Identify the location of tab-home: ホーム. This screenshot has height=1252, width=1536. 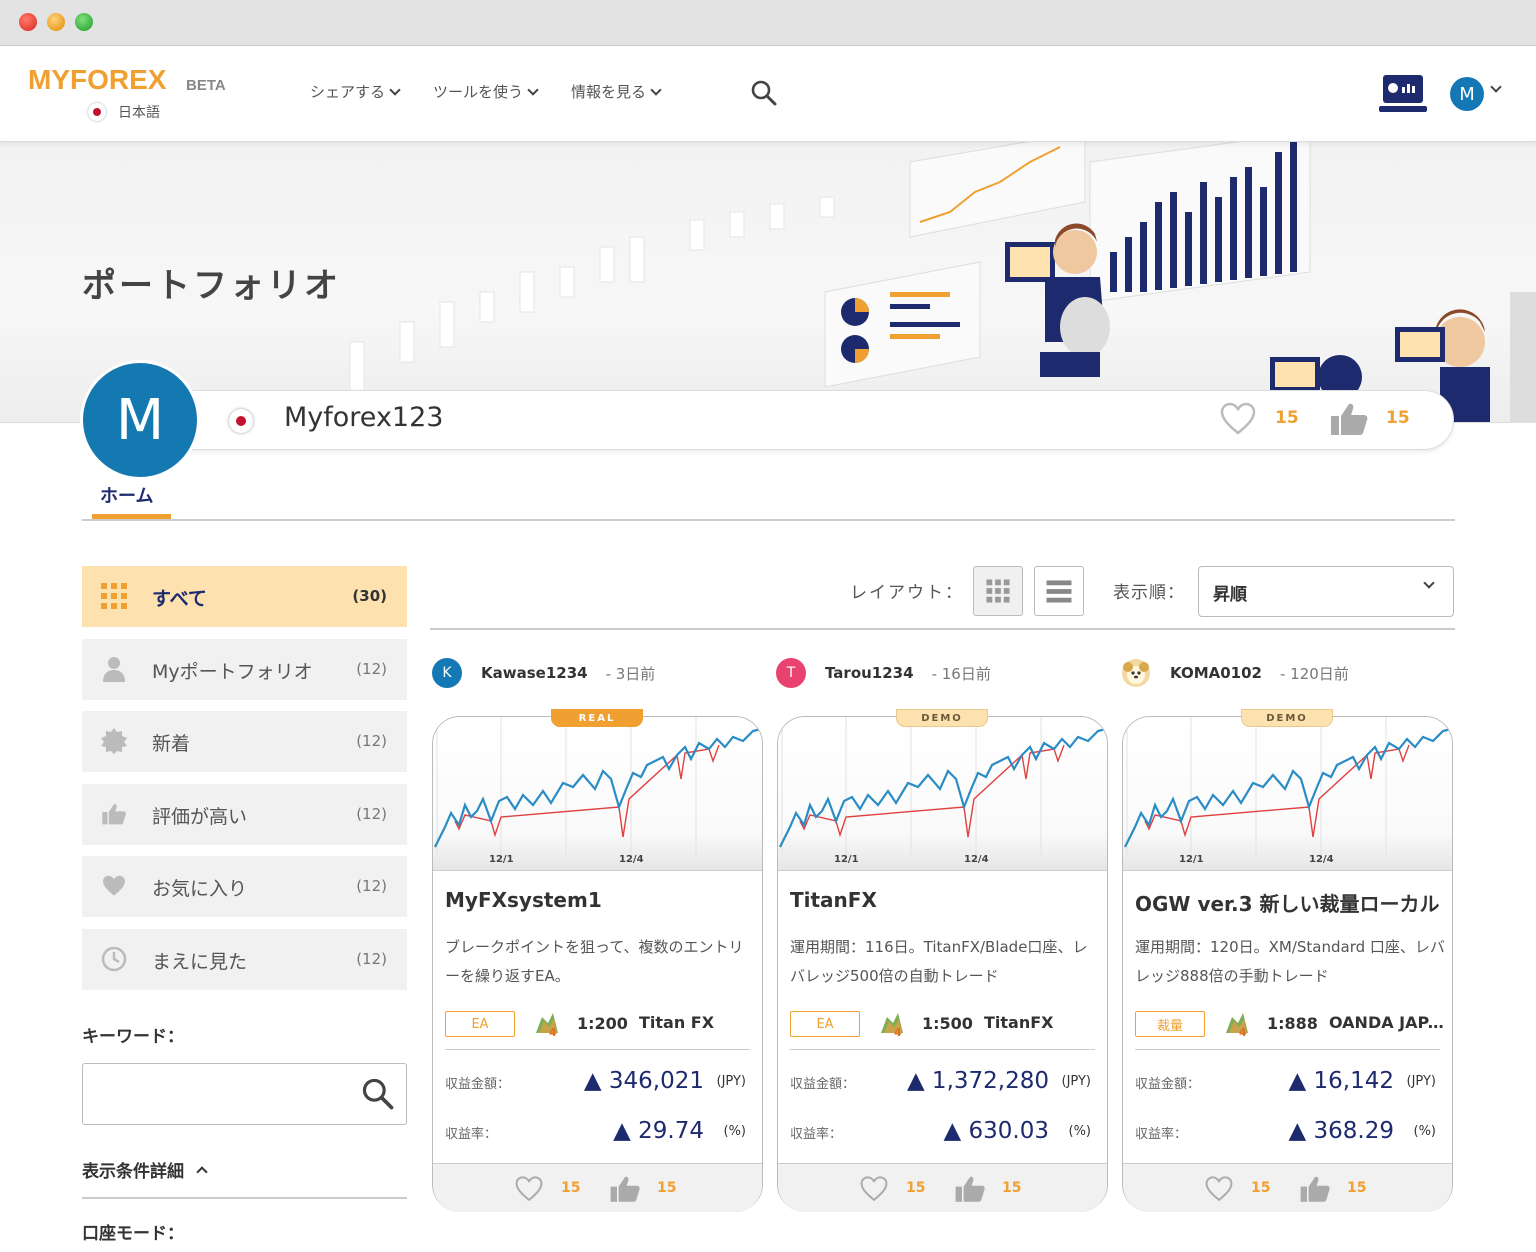
(126, 495).